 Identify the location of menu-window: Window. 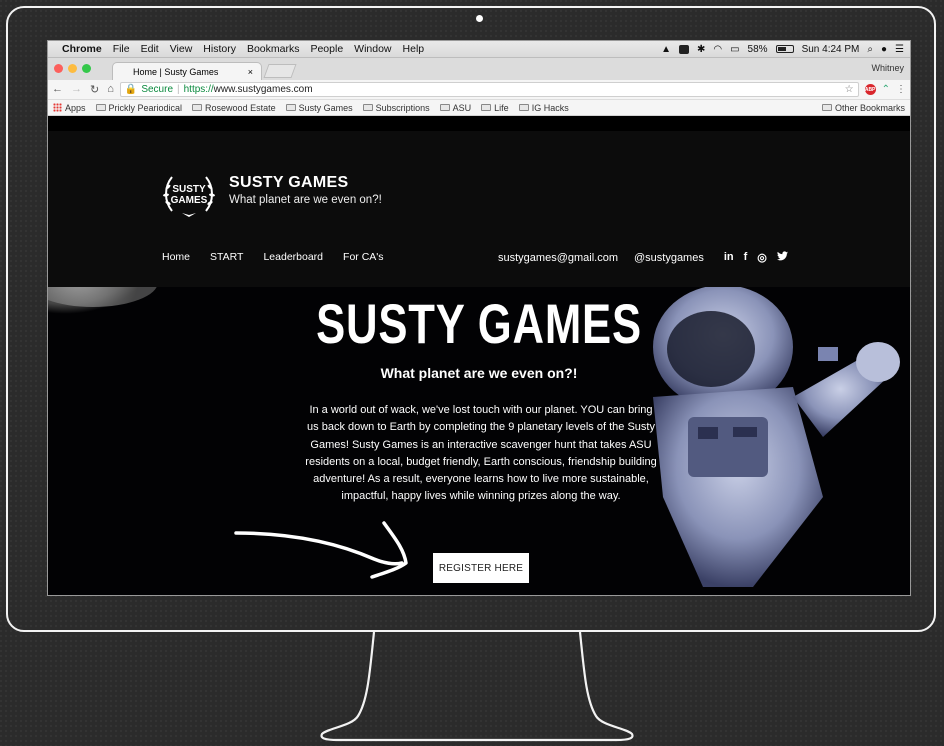
(372, 49).